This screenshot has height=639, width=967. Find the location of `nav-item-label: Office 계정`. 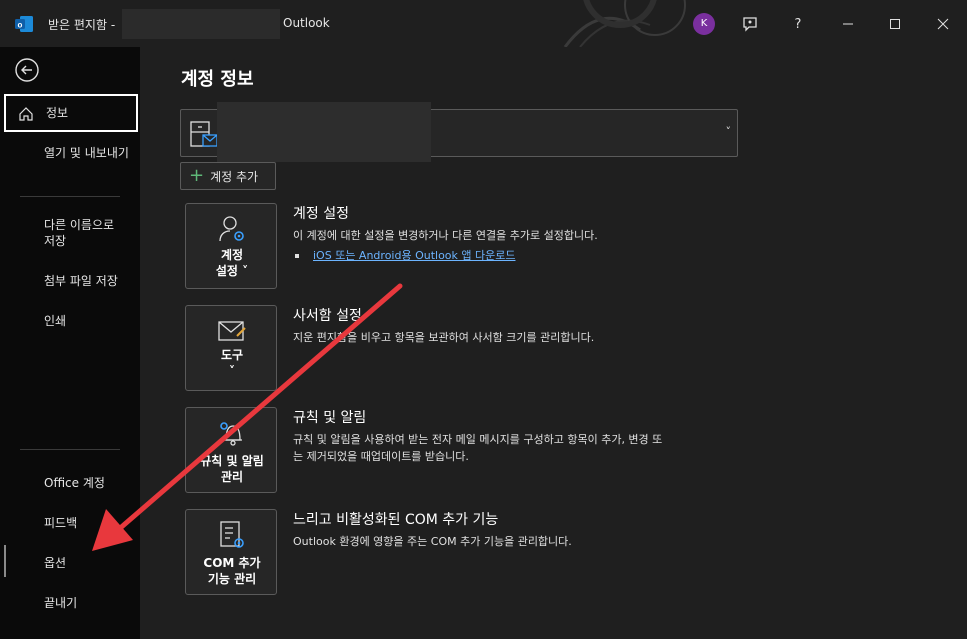

nav-item-label: Office 계정 is located at coordinates (74, 483).